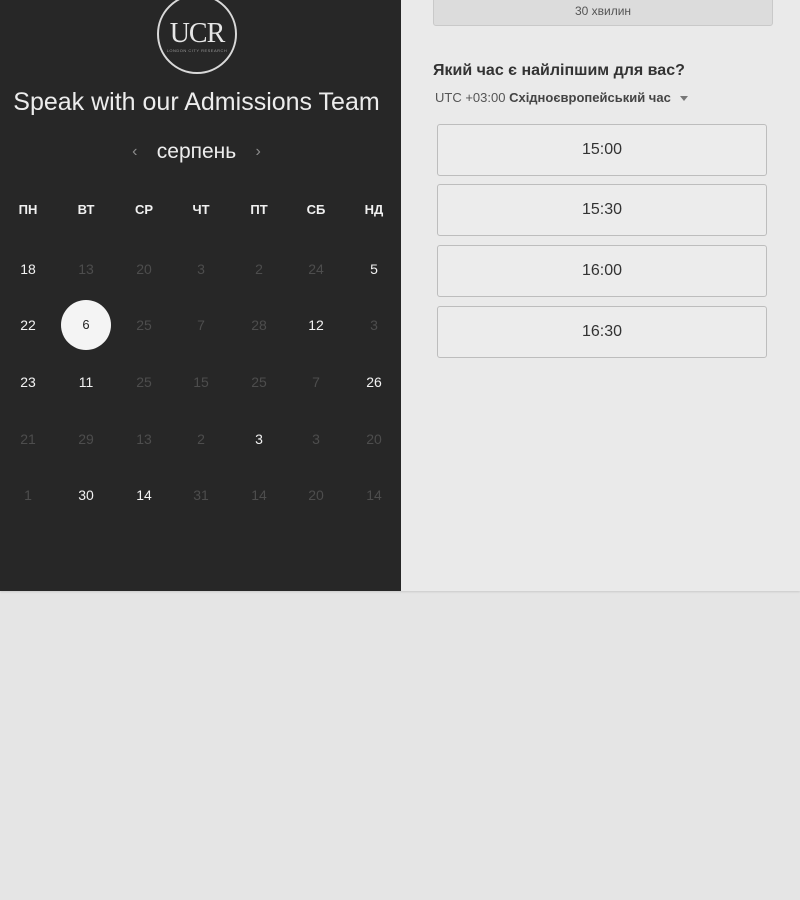  I want to click on time-question: Який час є найліпшим для вас?, so click(559, 70).